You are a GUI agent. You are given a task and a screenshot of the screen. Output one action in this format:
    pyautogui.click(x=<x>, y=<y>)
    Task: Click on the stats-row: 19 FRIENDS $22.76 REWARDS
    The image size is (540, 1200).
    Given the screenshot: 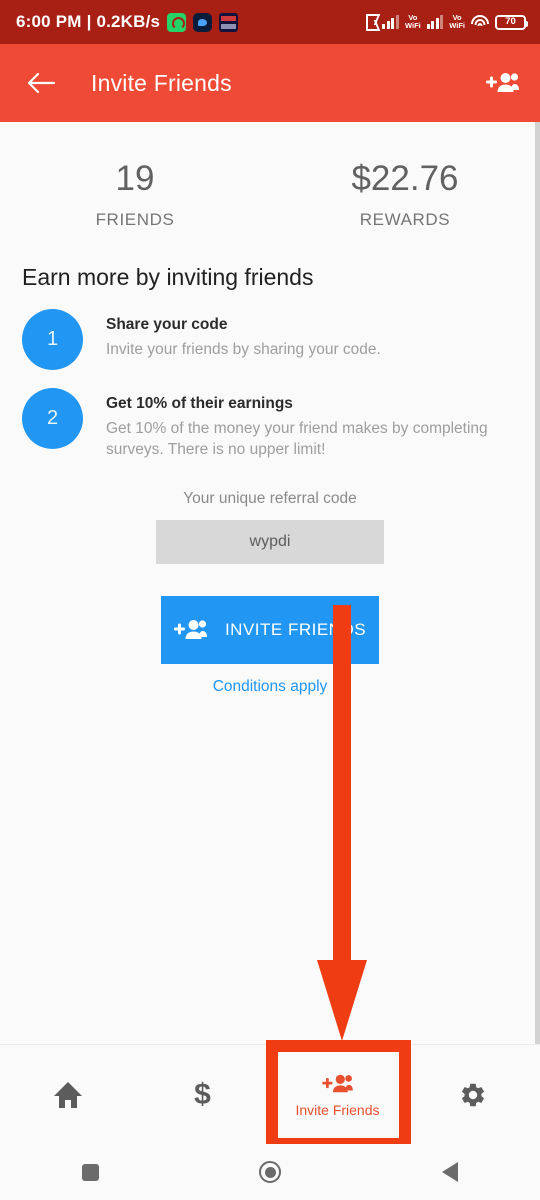 What is the action you would take?
    pyautogui.click(x=270, y=176)
    